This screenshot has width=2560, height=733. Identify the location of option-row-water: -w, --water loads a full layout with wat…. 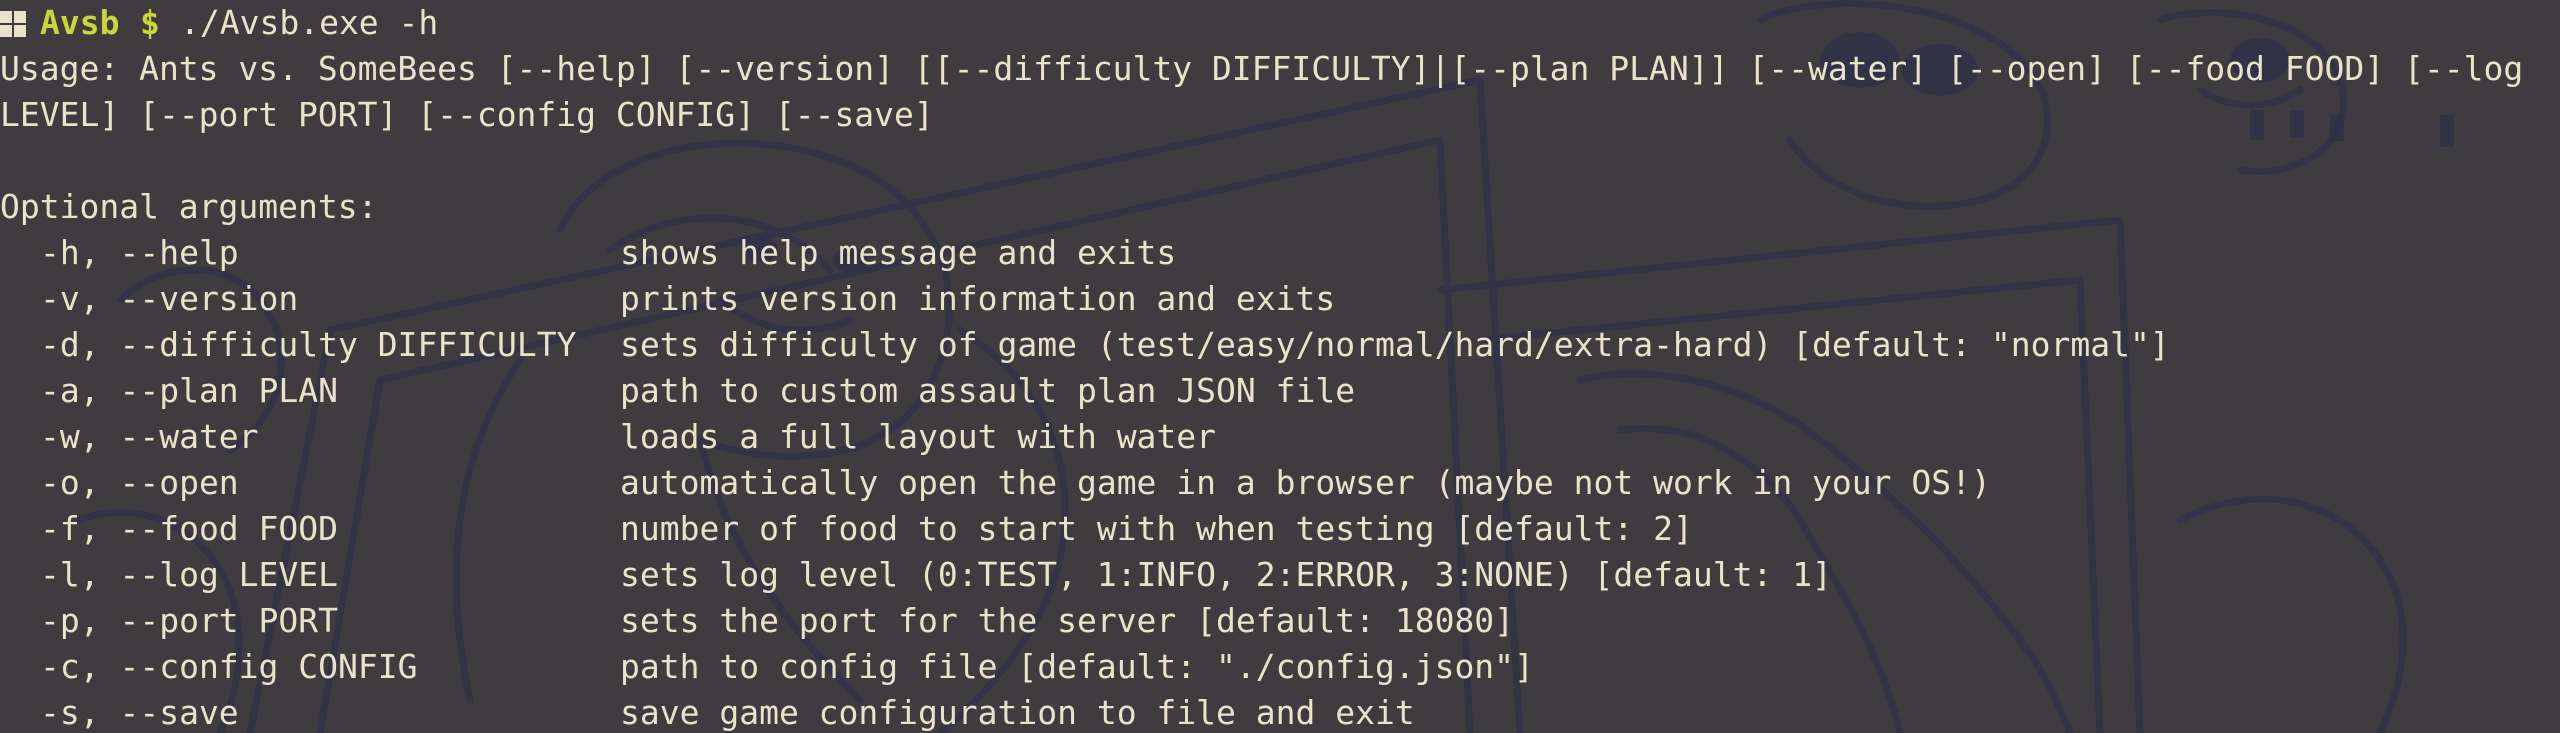
(608, 437).